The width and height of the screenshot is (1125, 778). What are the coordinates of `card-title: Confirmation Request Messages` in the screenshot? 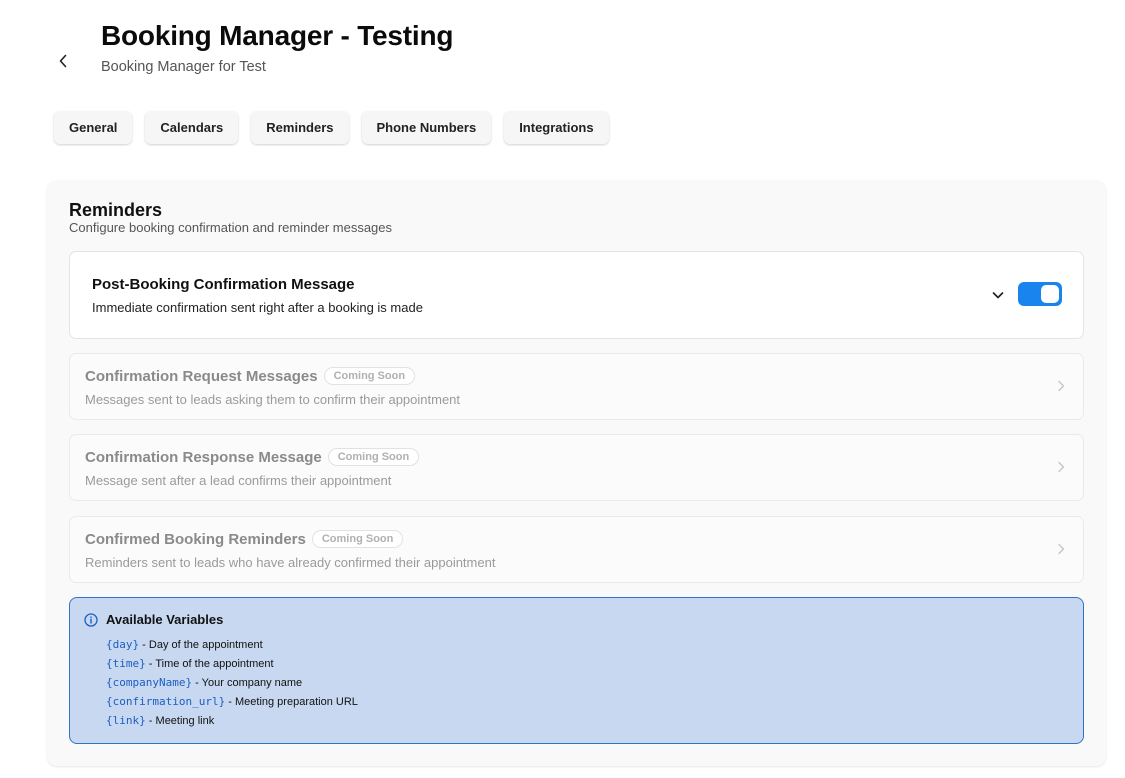 It's located at (201, 376).